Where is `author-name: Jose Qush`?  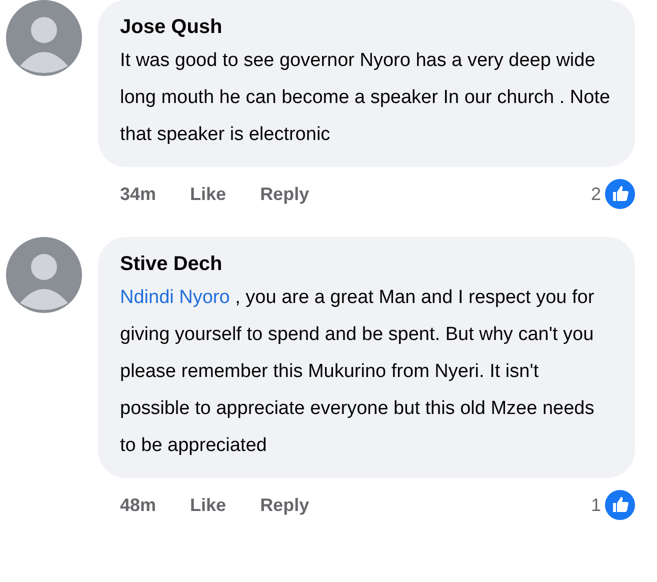
author-name: Jose Qush is located at coordinates (171, 27).